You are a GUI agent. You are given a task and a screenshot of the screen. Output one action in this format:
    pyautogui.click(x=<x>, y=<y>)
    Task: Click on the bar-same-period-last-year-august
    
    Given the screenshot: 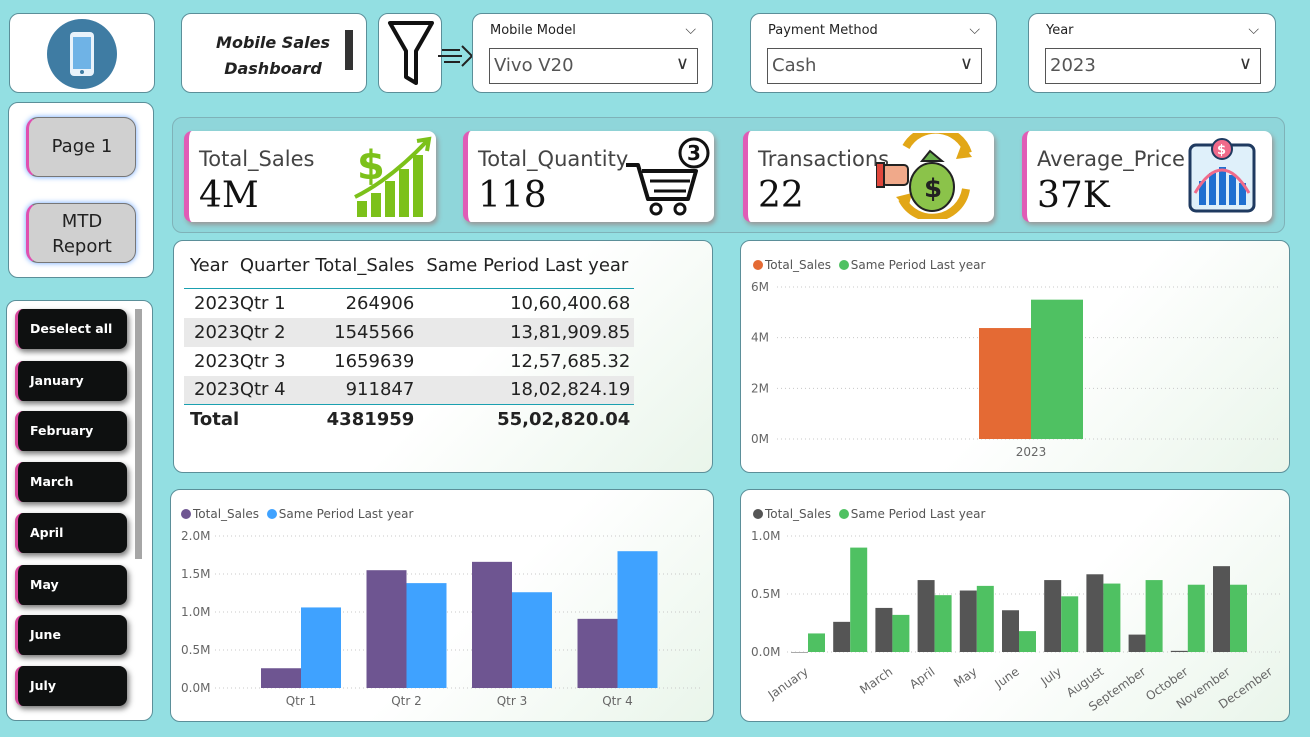 What is the action you would take?
    pyautogui.click(x=1112, y=617)
    